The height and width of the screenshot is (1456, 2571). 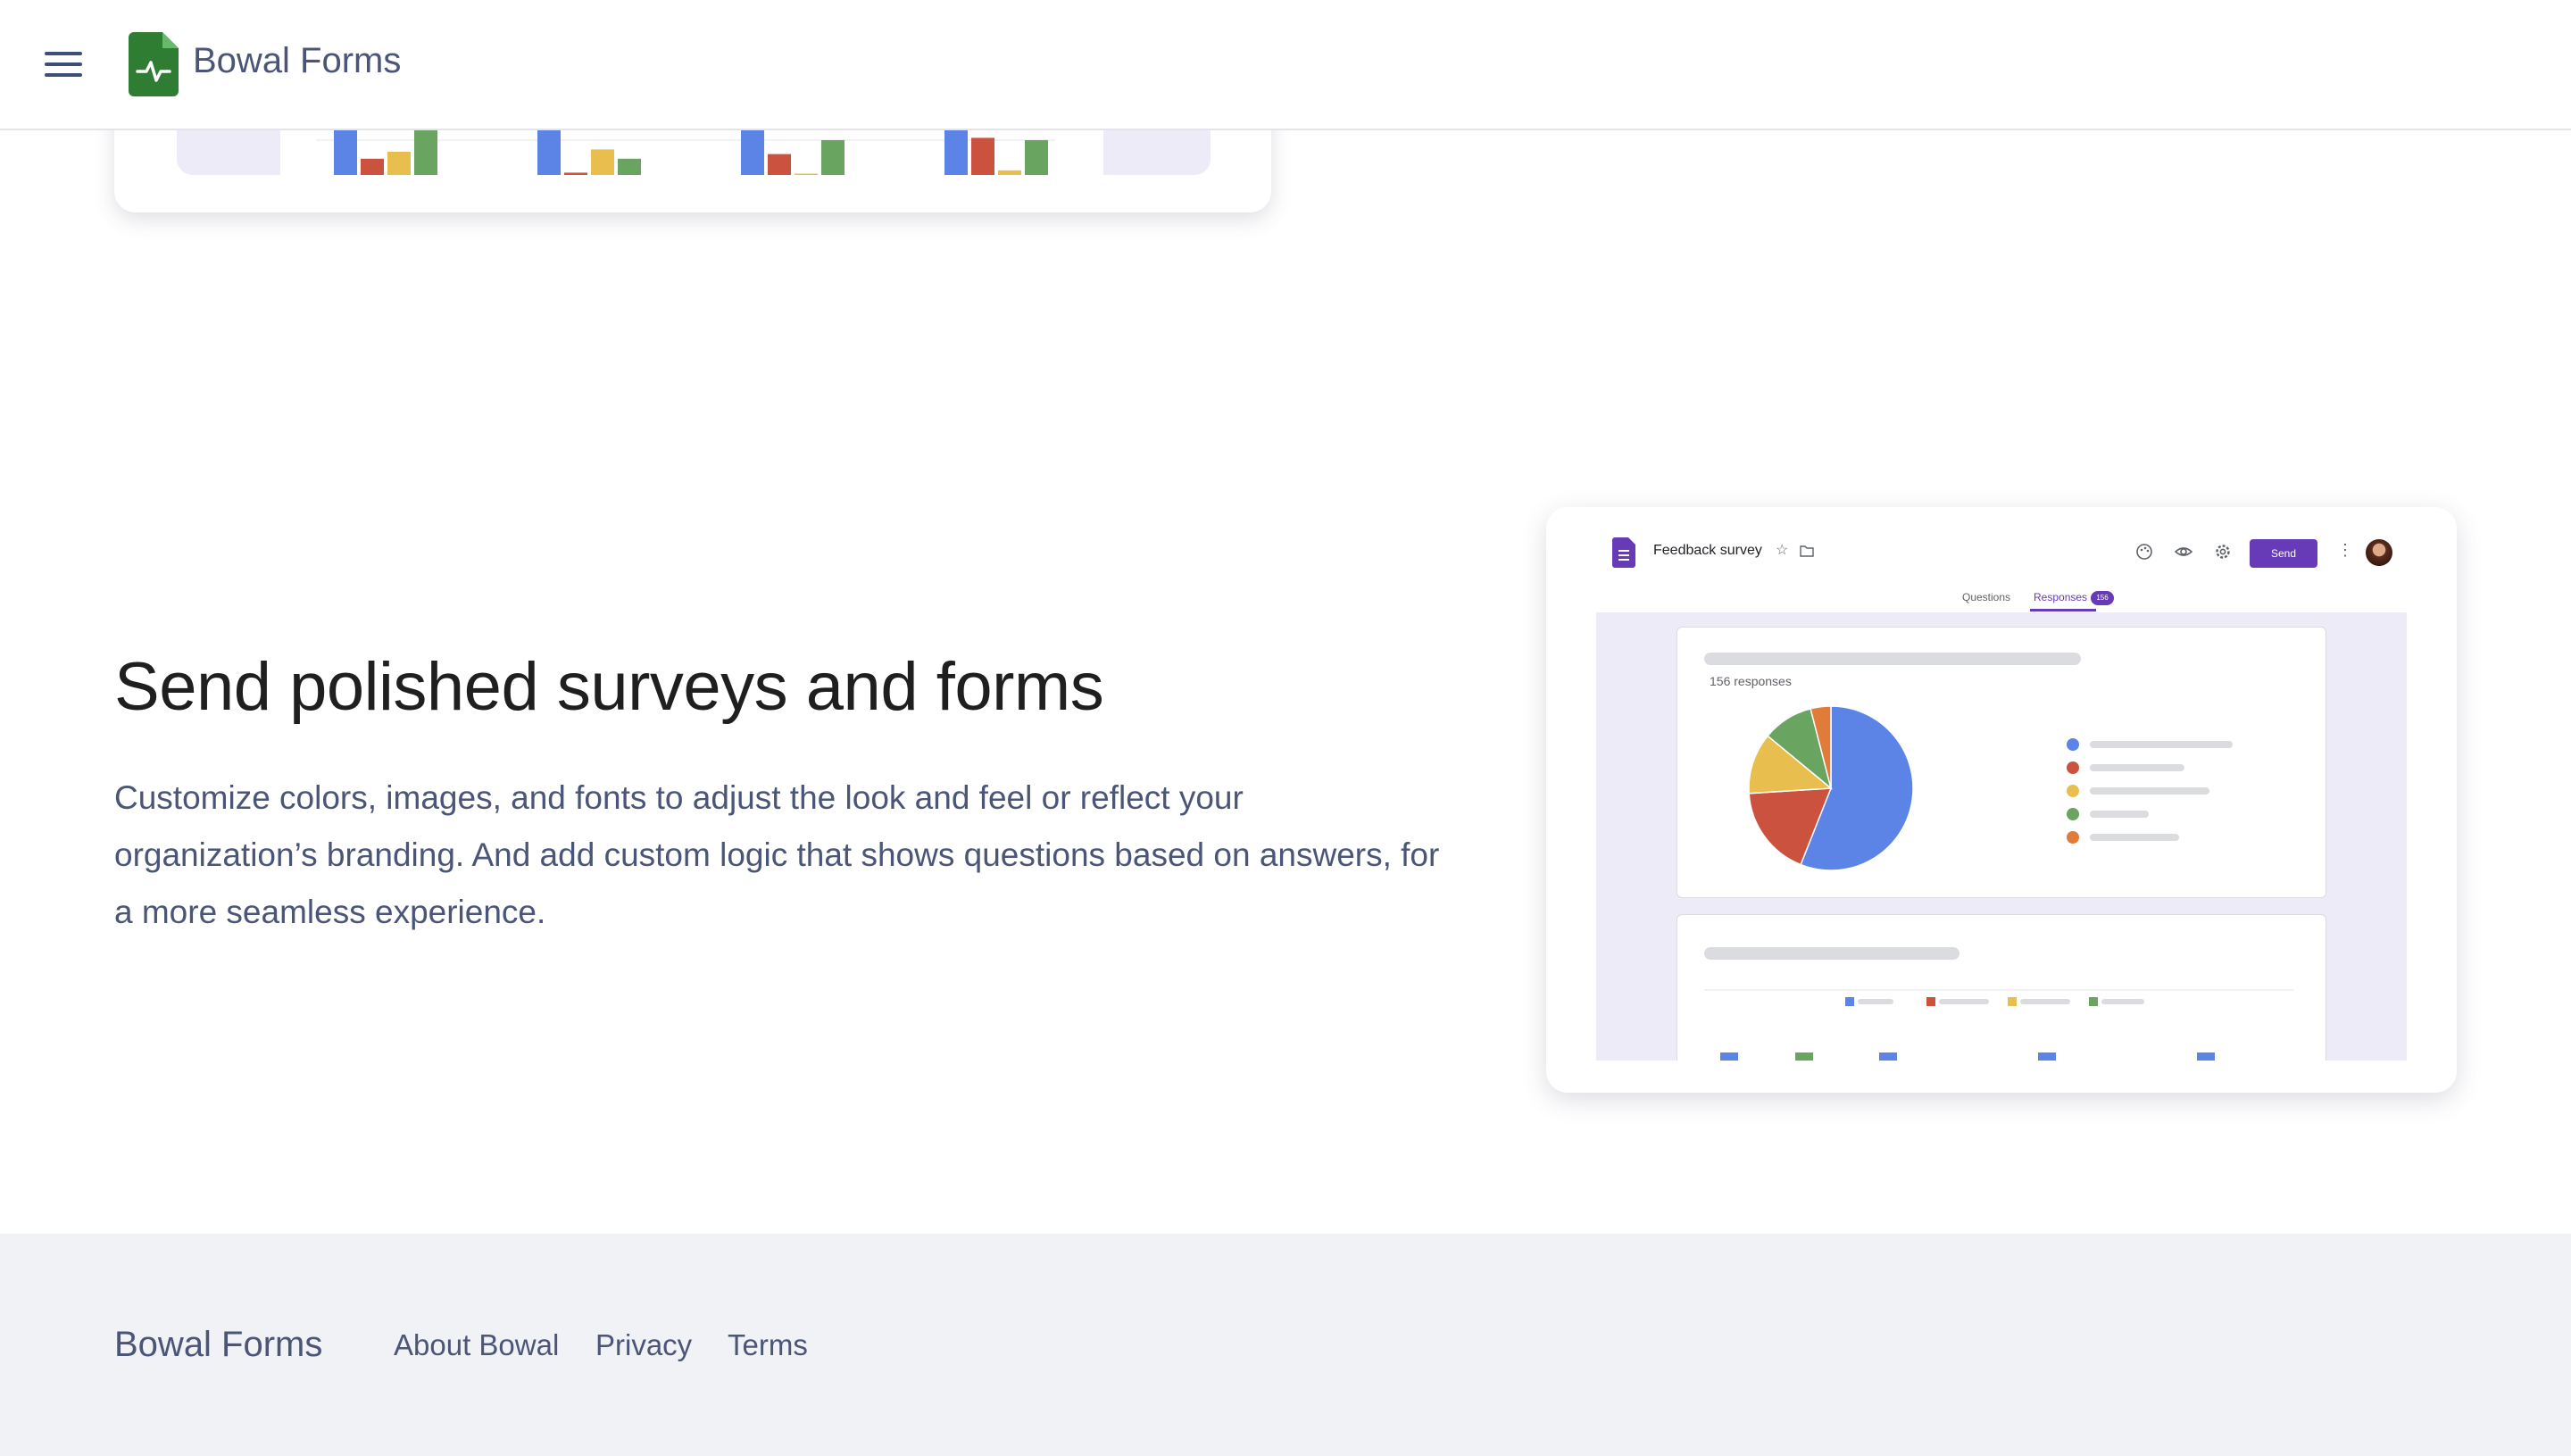 I want to click on active-tab-indicator, so click(x=2063, y=610).